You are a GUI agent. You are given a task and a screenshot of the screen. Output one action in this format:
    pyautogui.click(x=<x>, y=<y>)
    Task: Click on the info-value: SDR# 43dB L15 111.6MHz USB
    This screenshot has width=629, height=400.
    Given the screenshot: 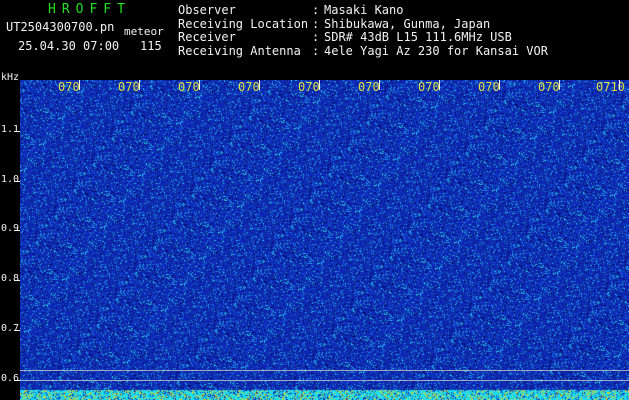 What is the action you would take?
    pyautogui.click(x=418, y=37)
    